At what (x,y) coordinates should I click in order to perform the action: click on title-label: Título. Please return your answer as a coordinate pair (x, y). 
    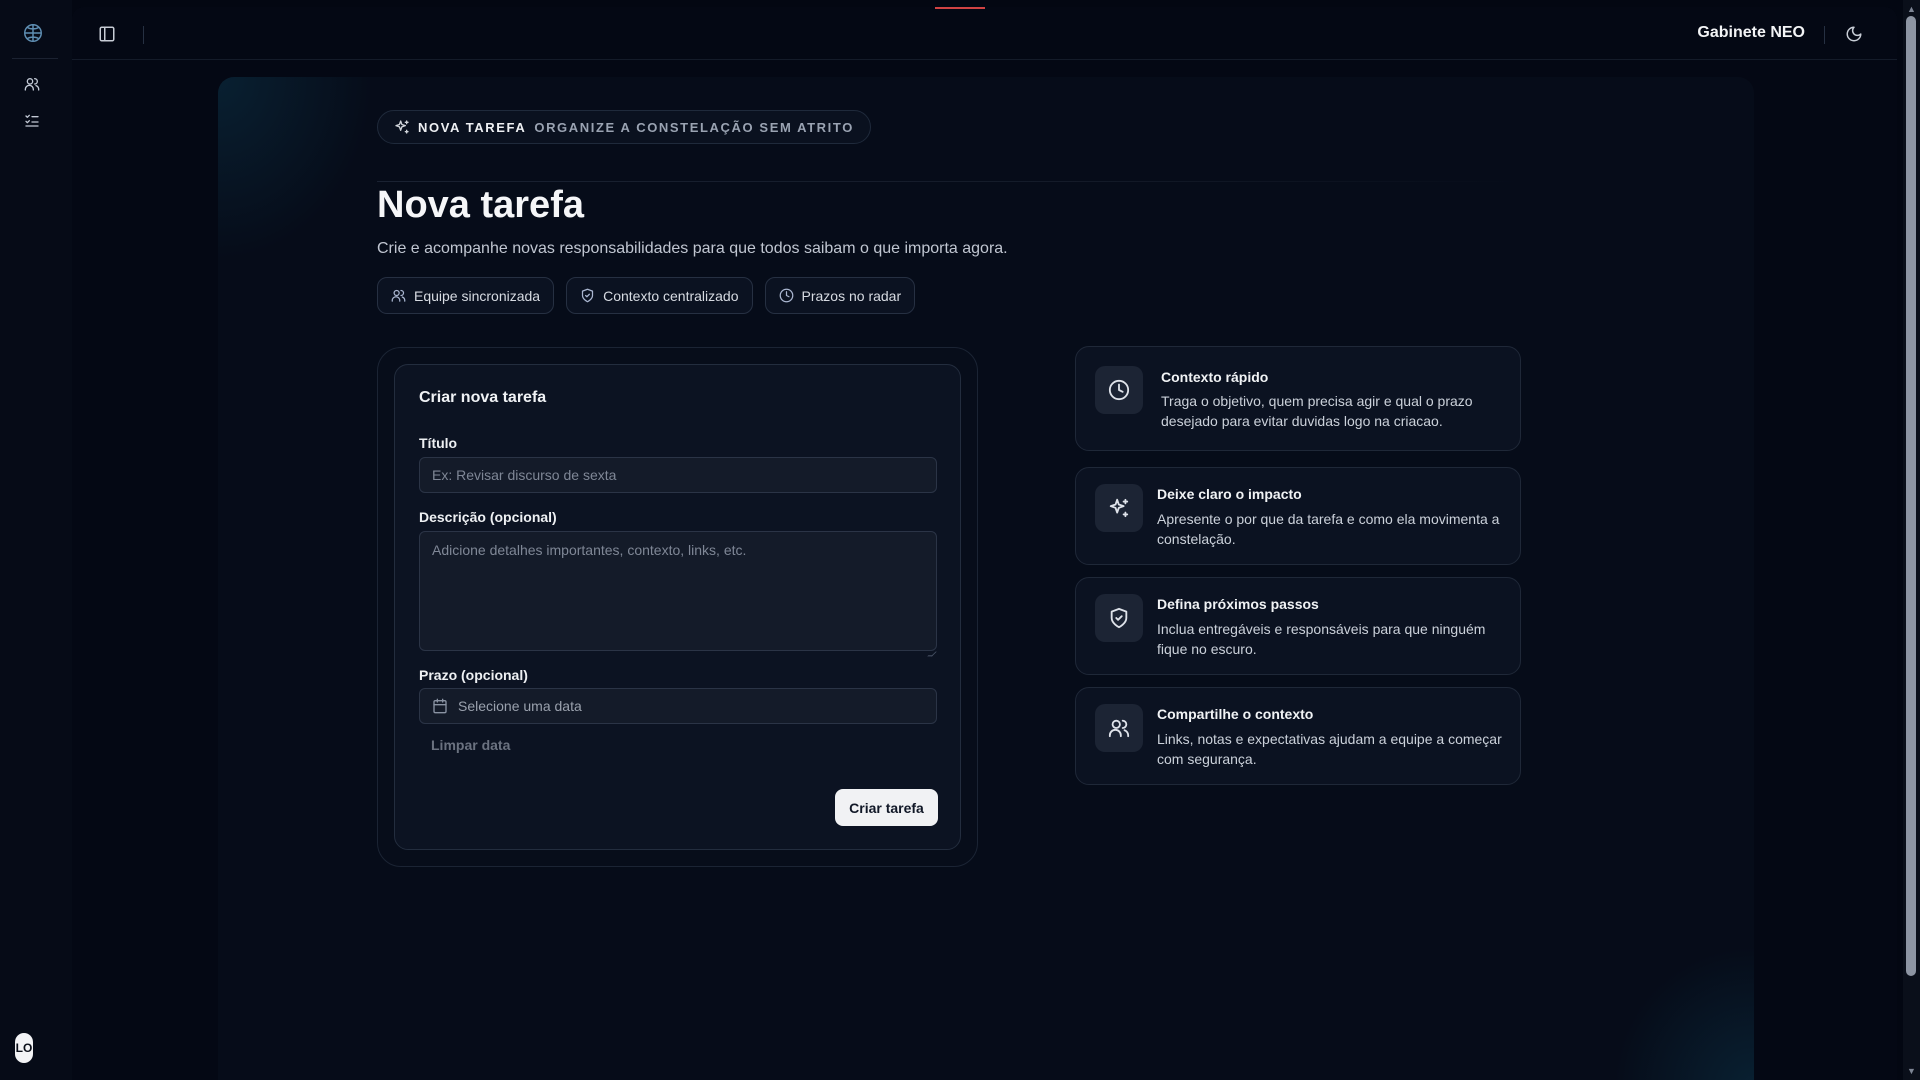
    Looking at the image, I should click on (438, 443).